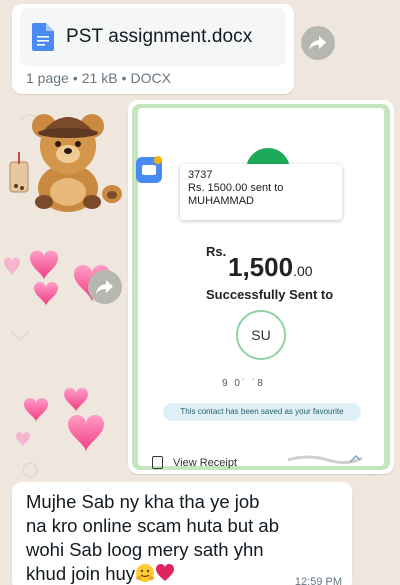  Describe the element at coordinates (159, 36) in the screenshot. I see `document-file-name: PST assignment.docx` at that location.